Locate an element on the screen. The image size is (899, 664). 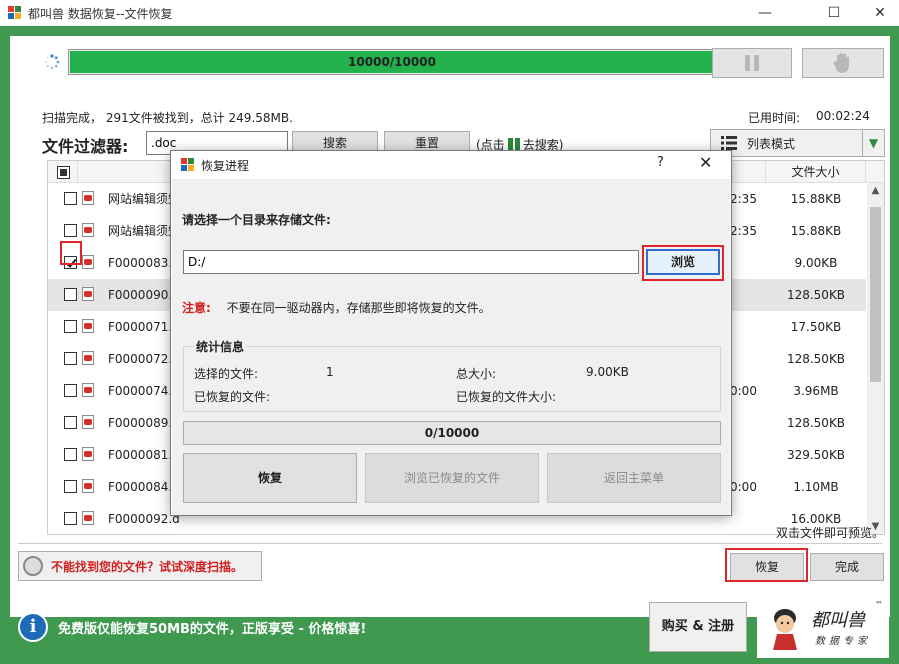
logo-brand-text: 都叫兽 is located at coordinates (838, 620).